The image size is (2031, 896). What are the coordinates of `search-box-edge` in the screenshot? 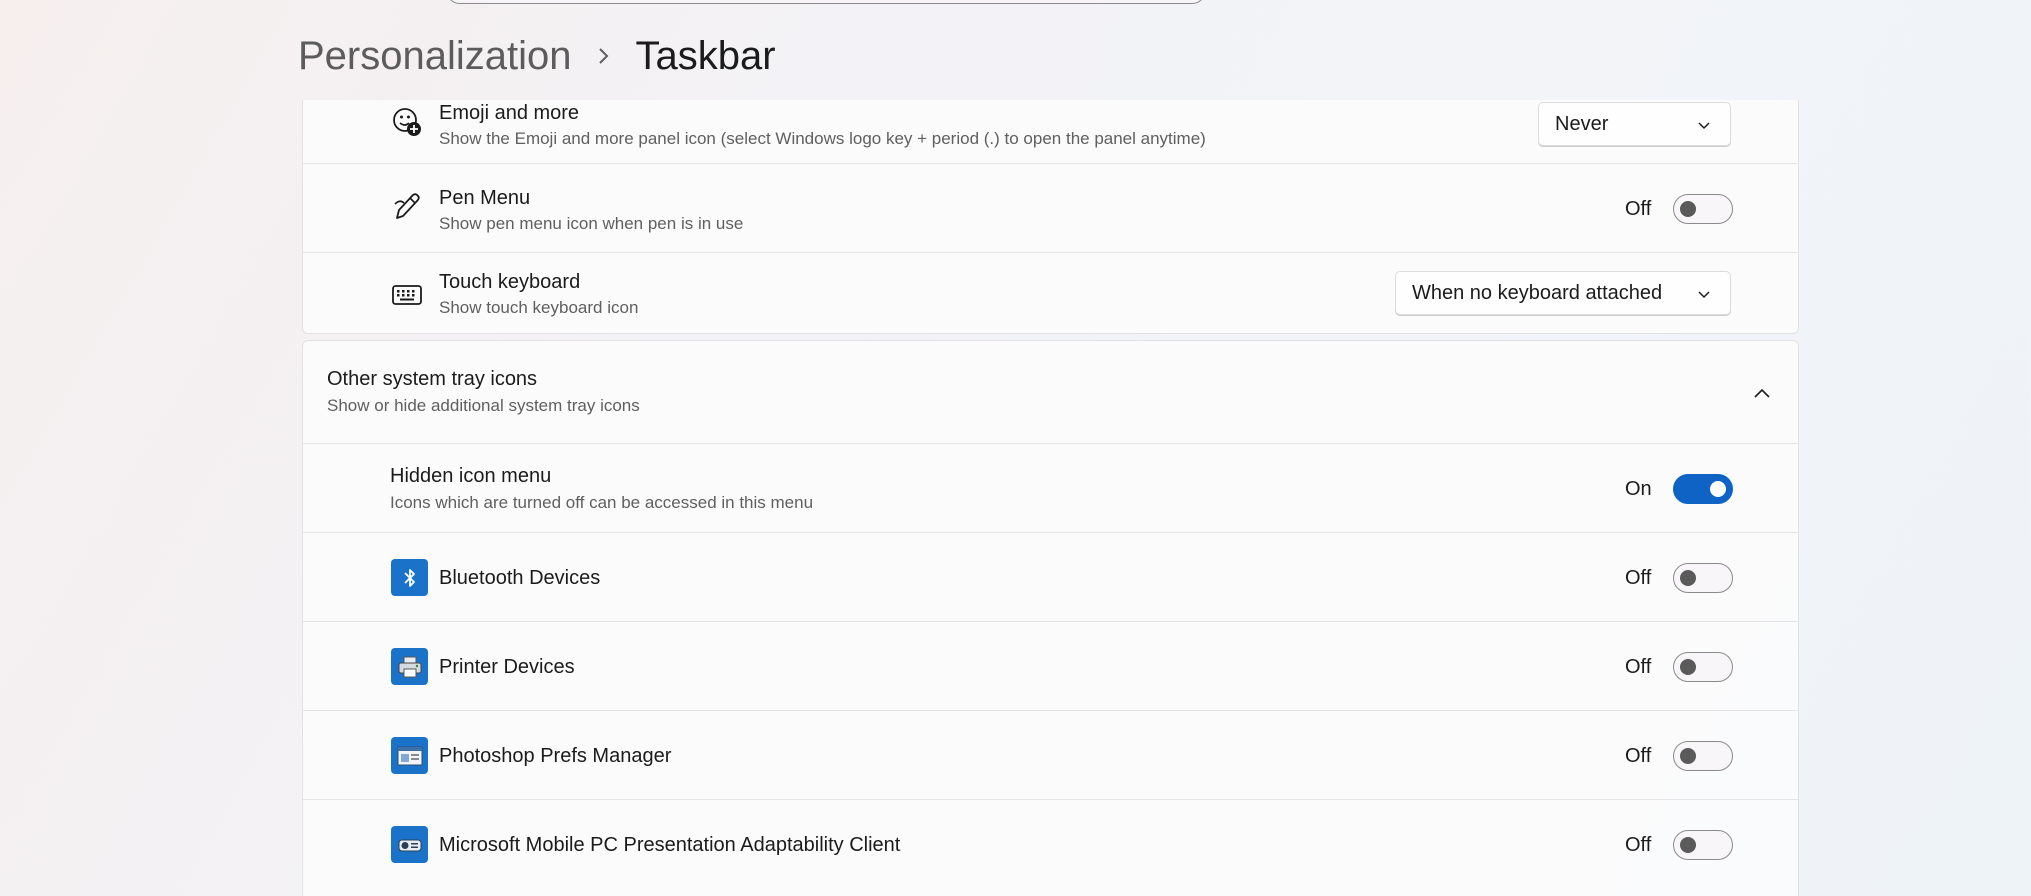 It's located at (826, 2).